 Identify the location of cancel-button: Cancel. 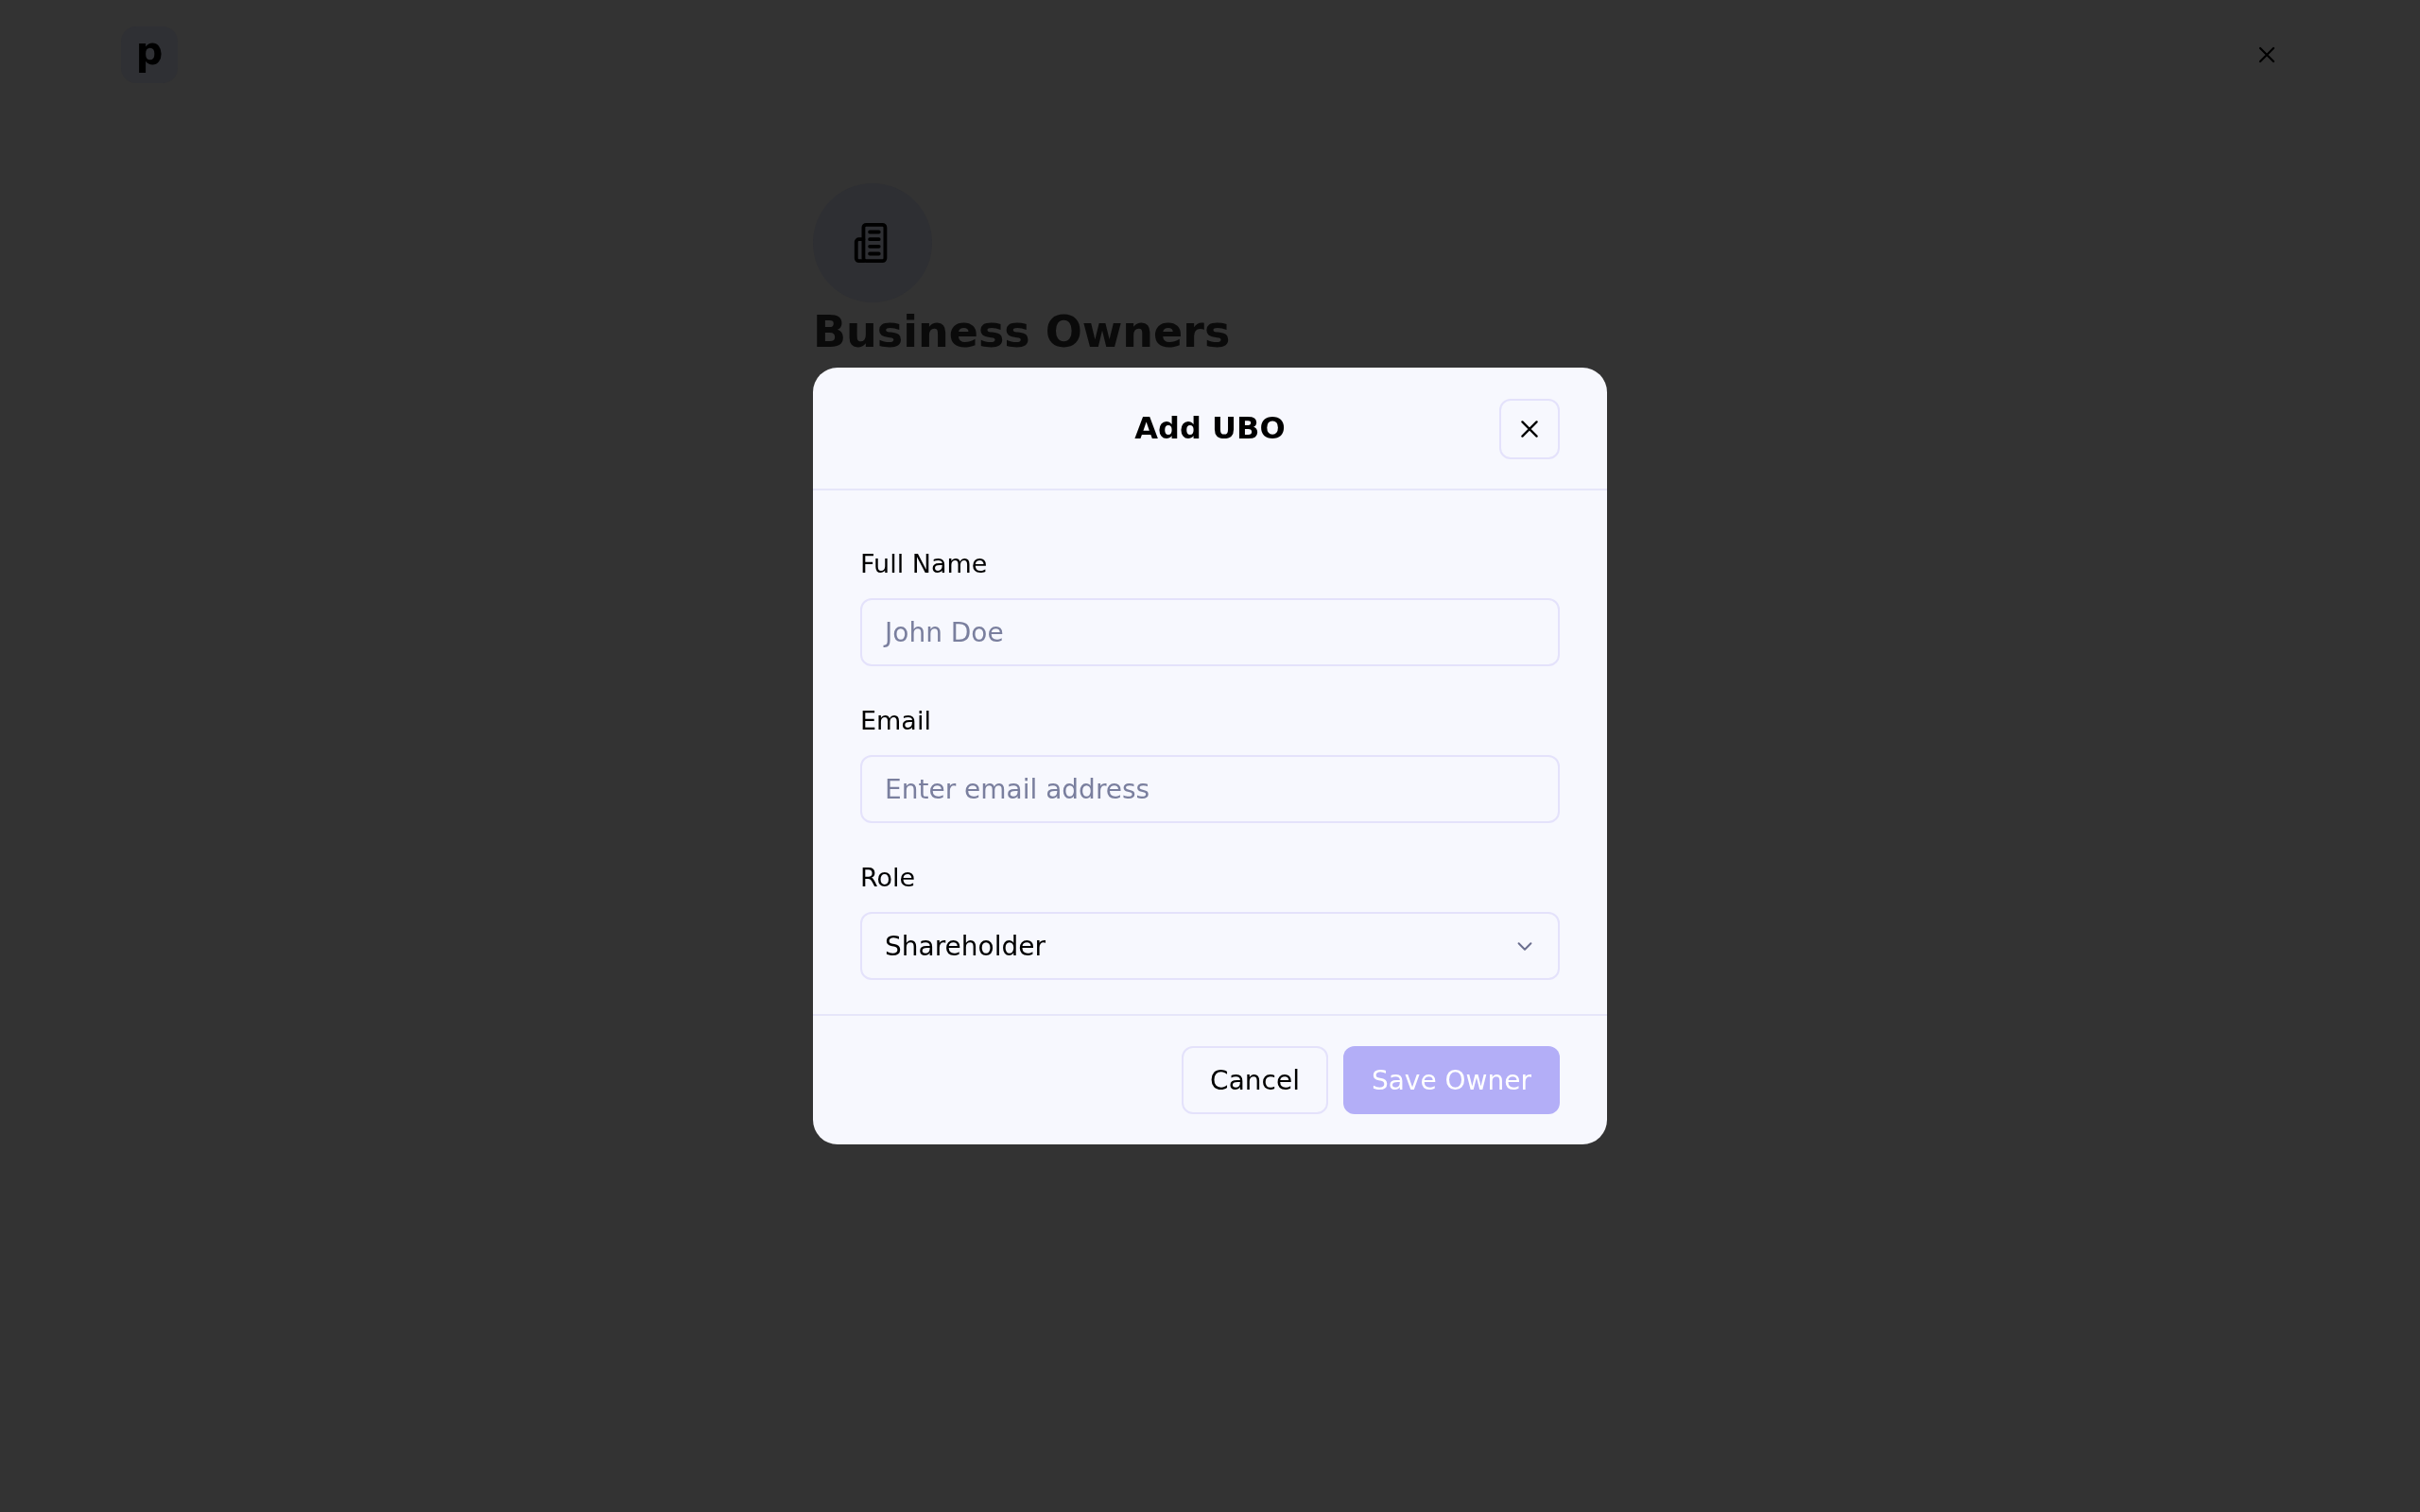
(1255, 1080).